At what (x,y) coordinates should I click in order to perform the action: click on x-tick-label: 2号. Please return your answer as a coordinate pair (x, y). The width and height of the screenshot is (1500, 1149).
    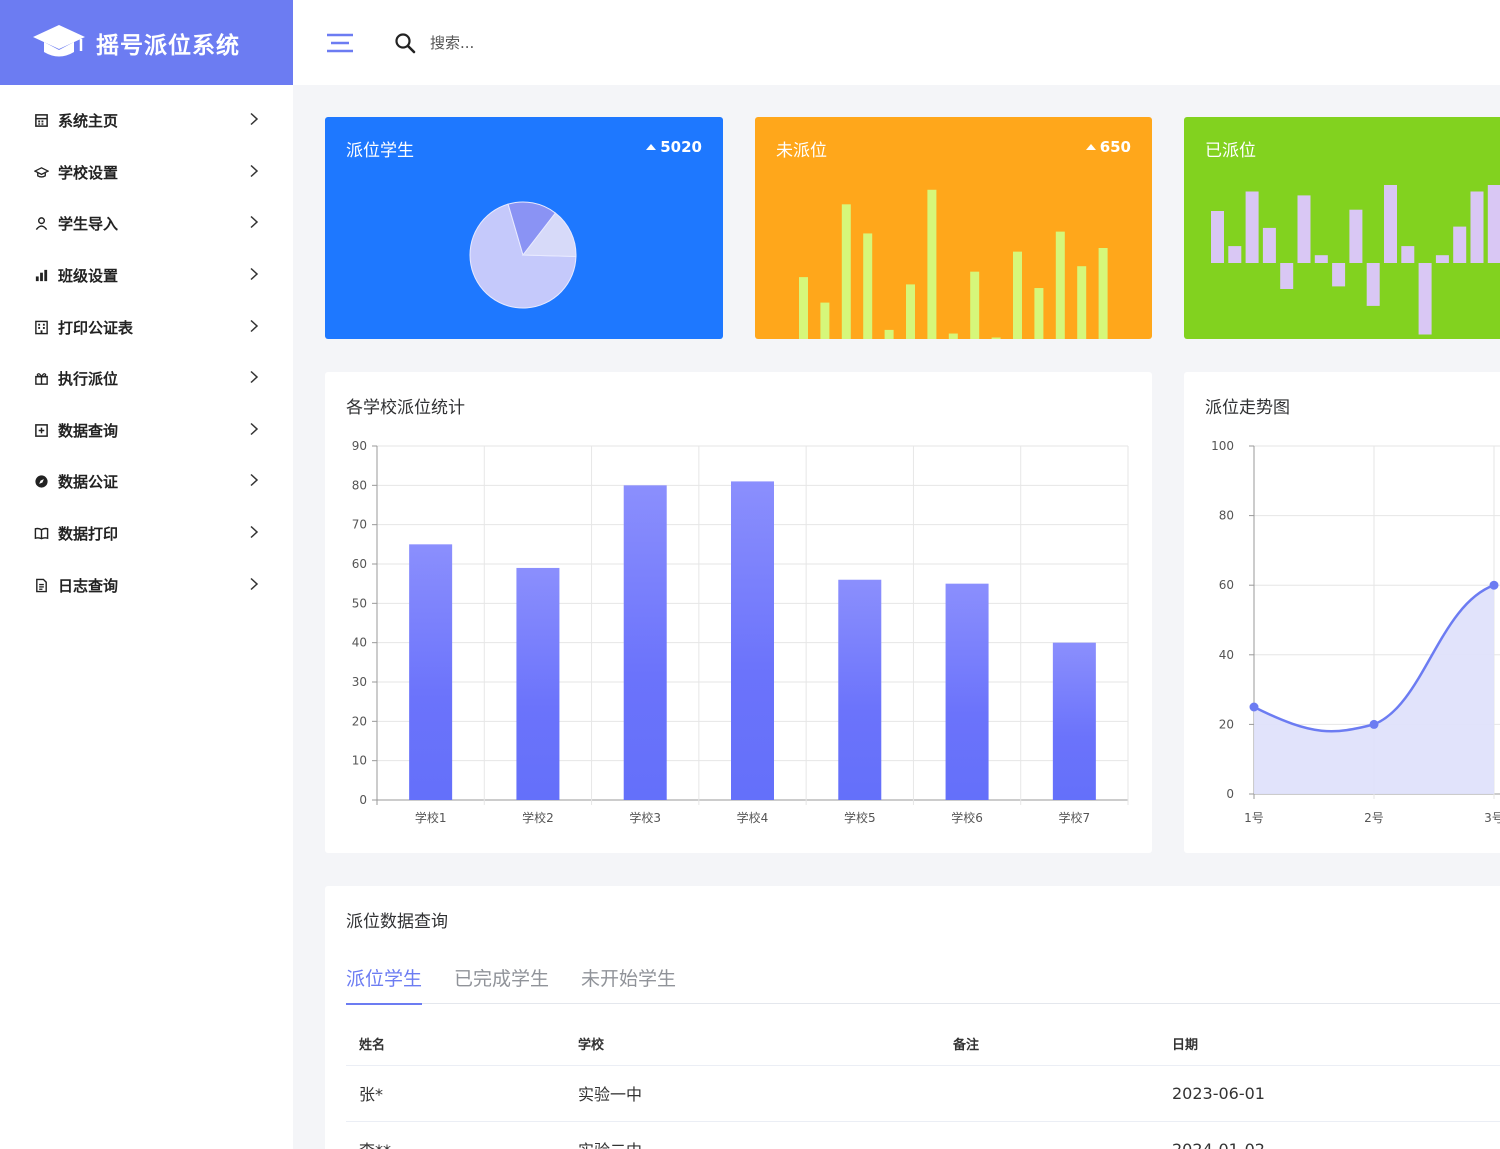
    Looking at the image, I should click on (1374, 818).